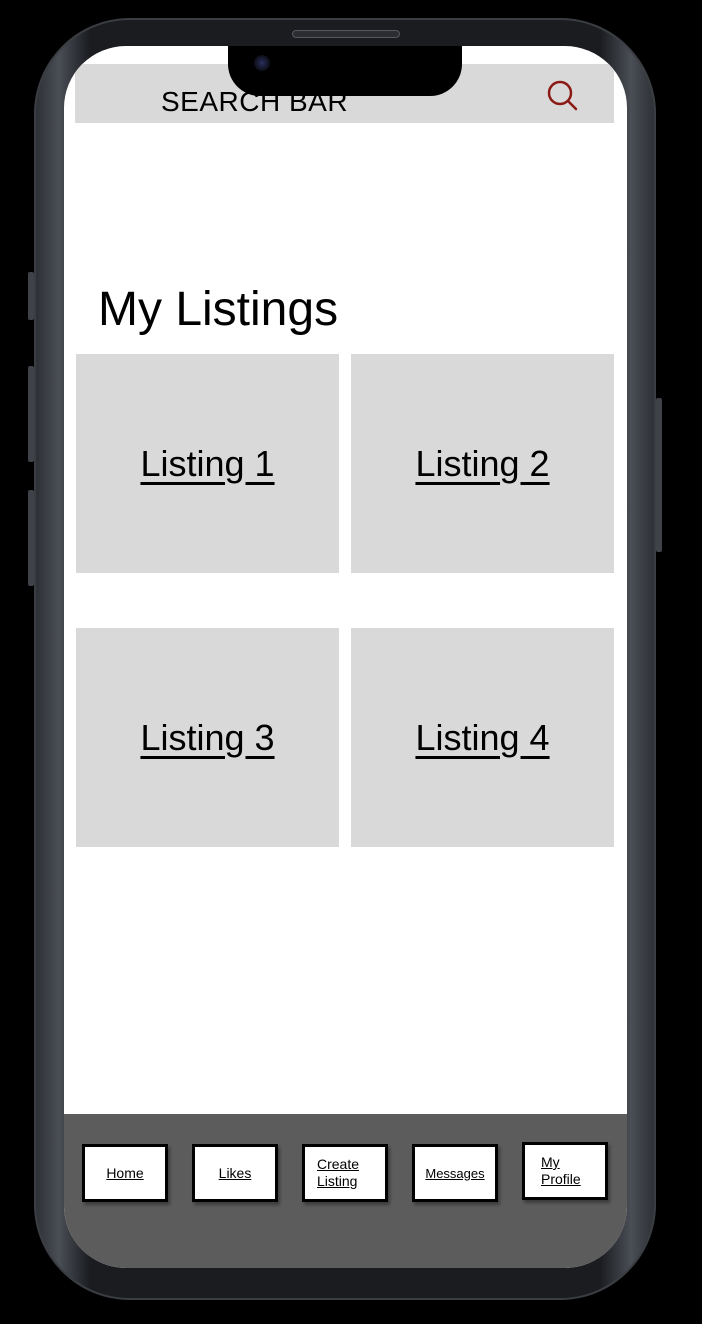  Describe the element at coordinates (31, 296) in the screenshot. I see `mute-switch` at that location.